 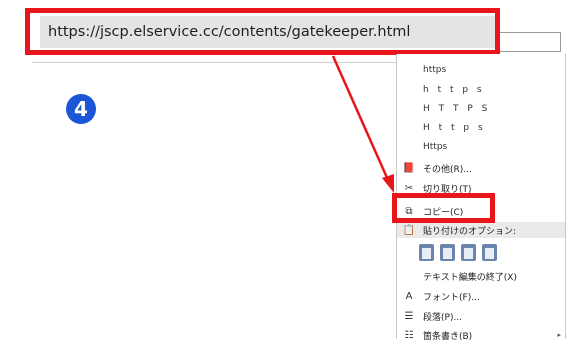 I want to click on pointer-arrow, so click(x=362, y=124).